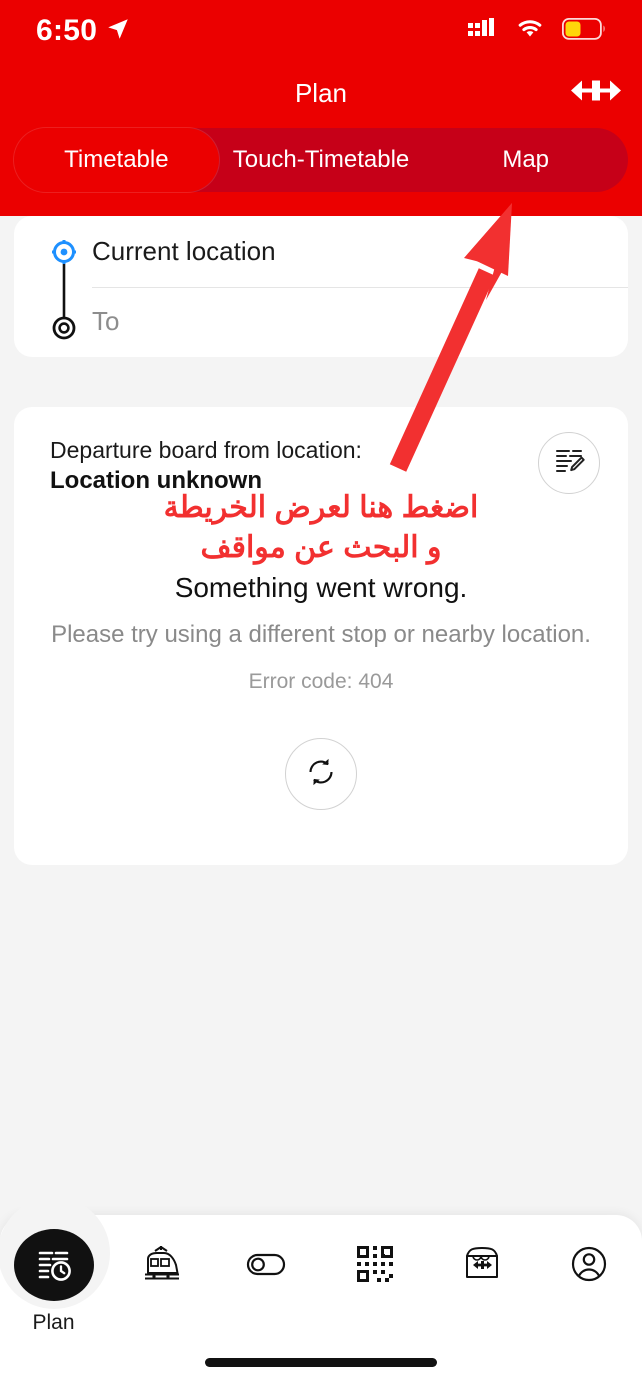 This screenshot has width=642, height=1389. I want to click on view-mode-segmented-control: Timetable Touch-Timetable Map, so click(321, 160).